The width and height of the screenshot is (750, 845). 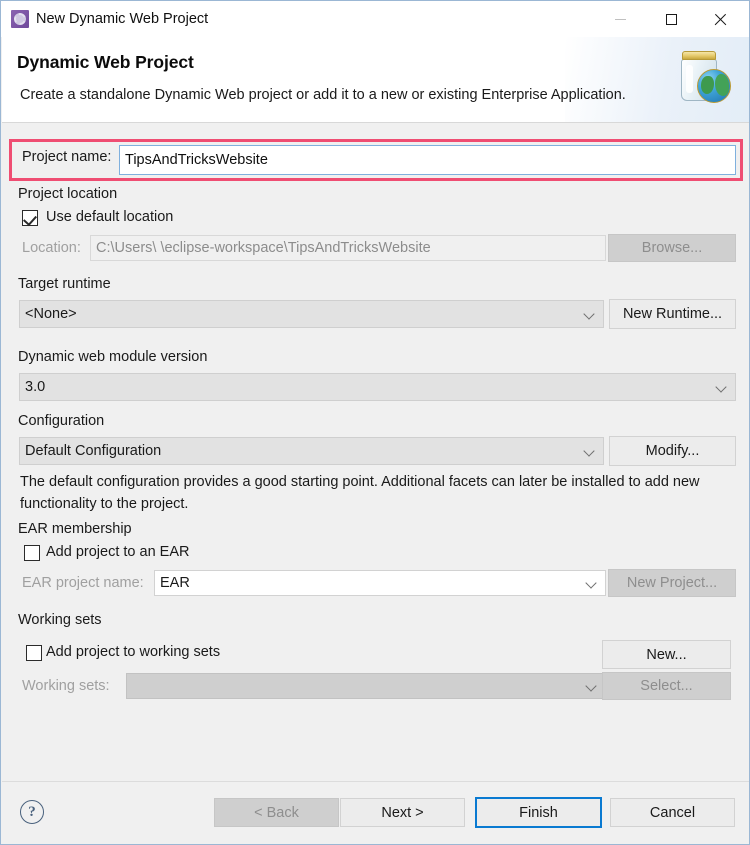 I want to click on maximize-button, so click(x=671, y=19).